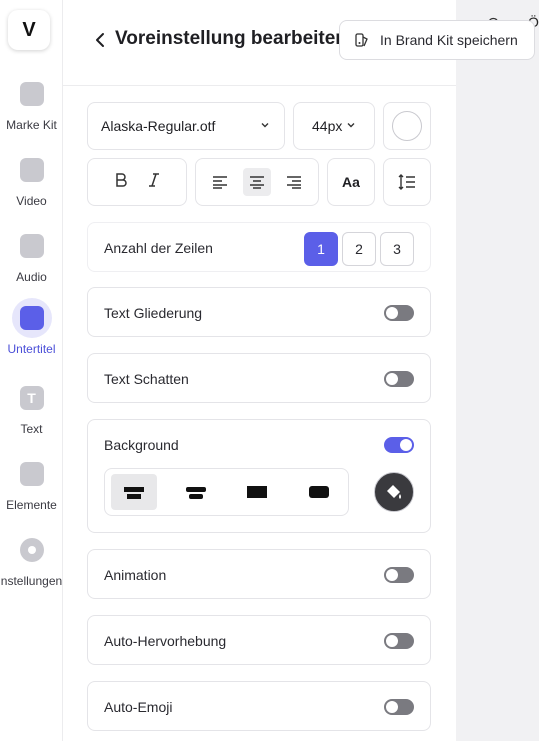 This screenshot has width=539, height=741. I want to click on app-logo: V, so click(29, 30).